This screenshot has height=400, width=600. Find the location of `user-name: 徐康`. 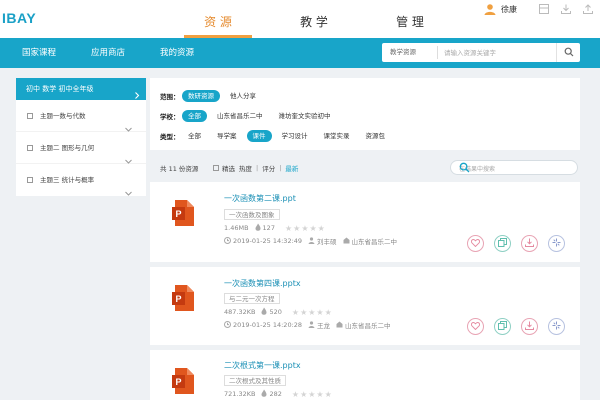

user-name: 徐康 is located at coordinates (509, 9).